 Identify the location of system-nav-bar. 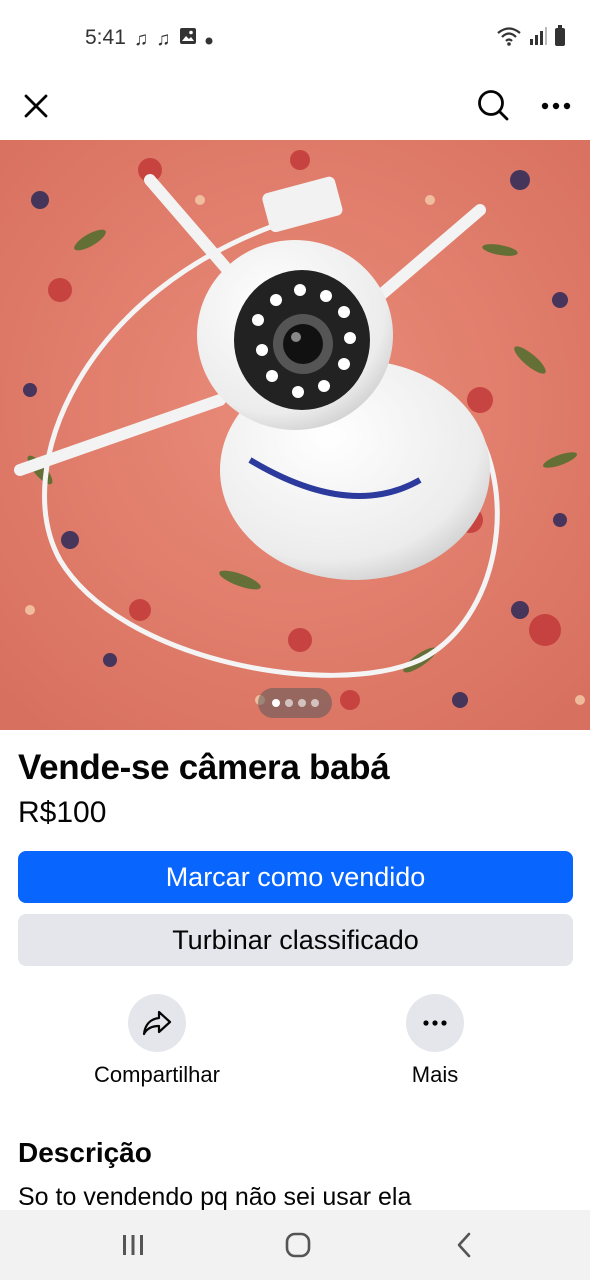
(295, 1245).